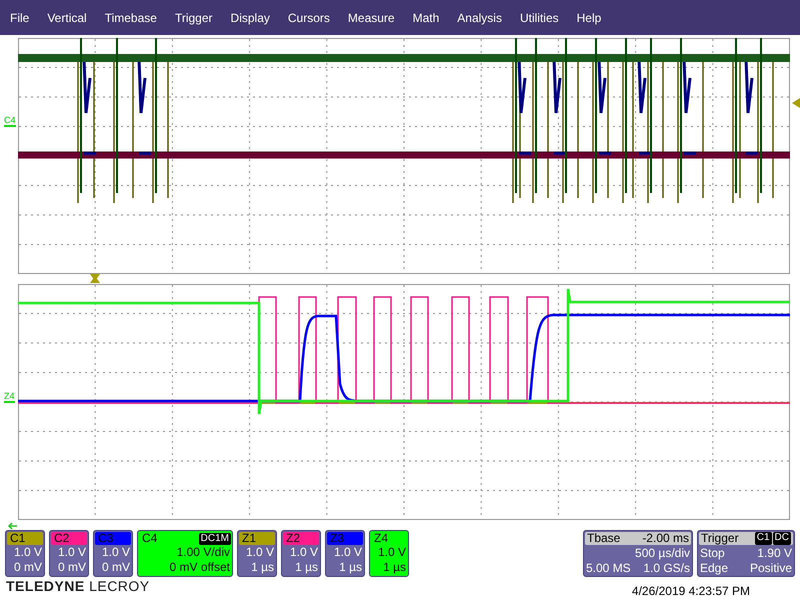 Image resolution: width=800 pixels, height=600 pixels. I want to click on trigger-descriptor: Trigger C1 DC Stop 1.90 V Edge Positive, so click(746, 553).